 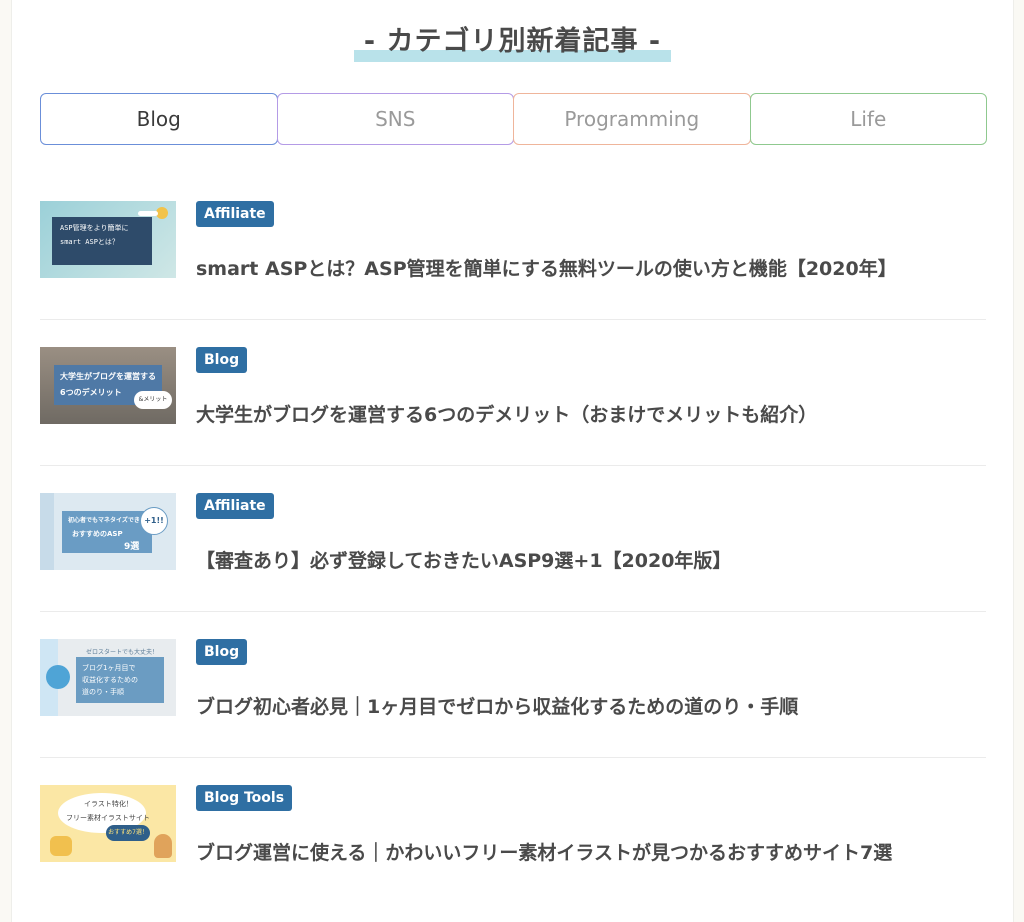 What do you see at coordinates (244, 798) in the screenshot?
I see `category-badge: Blog Tools` at bounding box center [244, 798].